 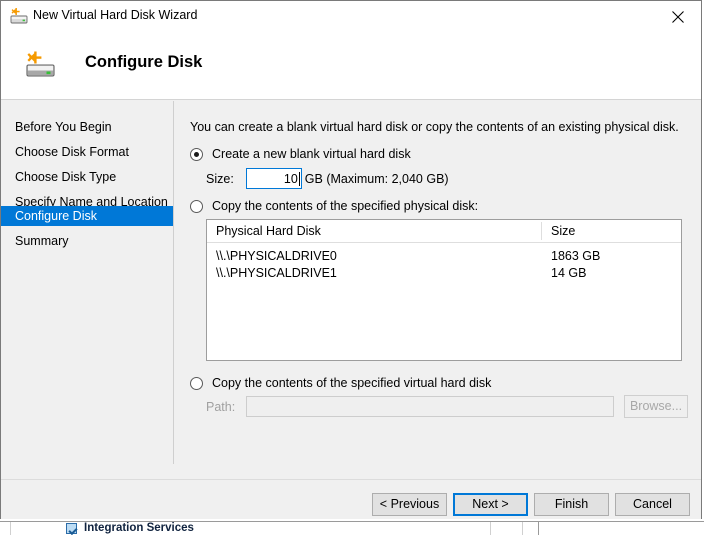 I want to click on background-row-gutter, so click(x=5, y=528).